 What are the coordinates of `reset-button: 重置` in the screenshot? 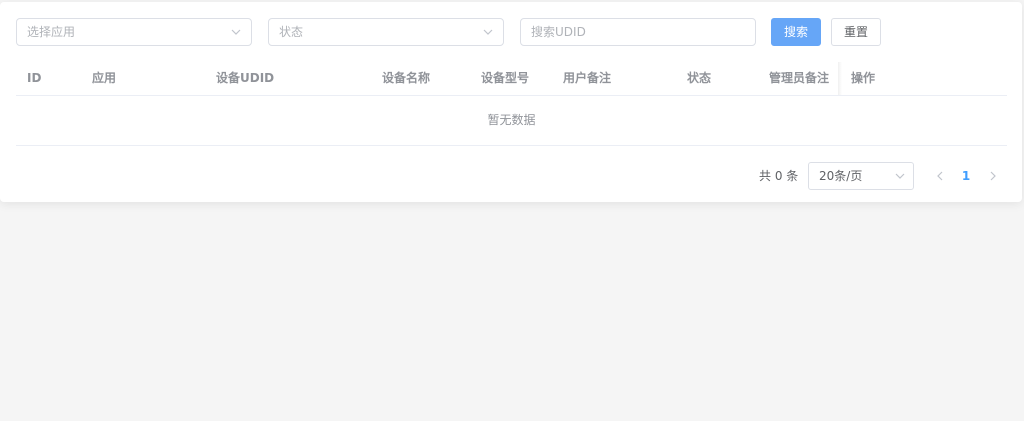 It's located at (856, 32).